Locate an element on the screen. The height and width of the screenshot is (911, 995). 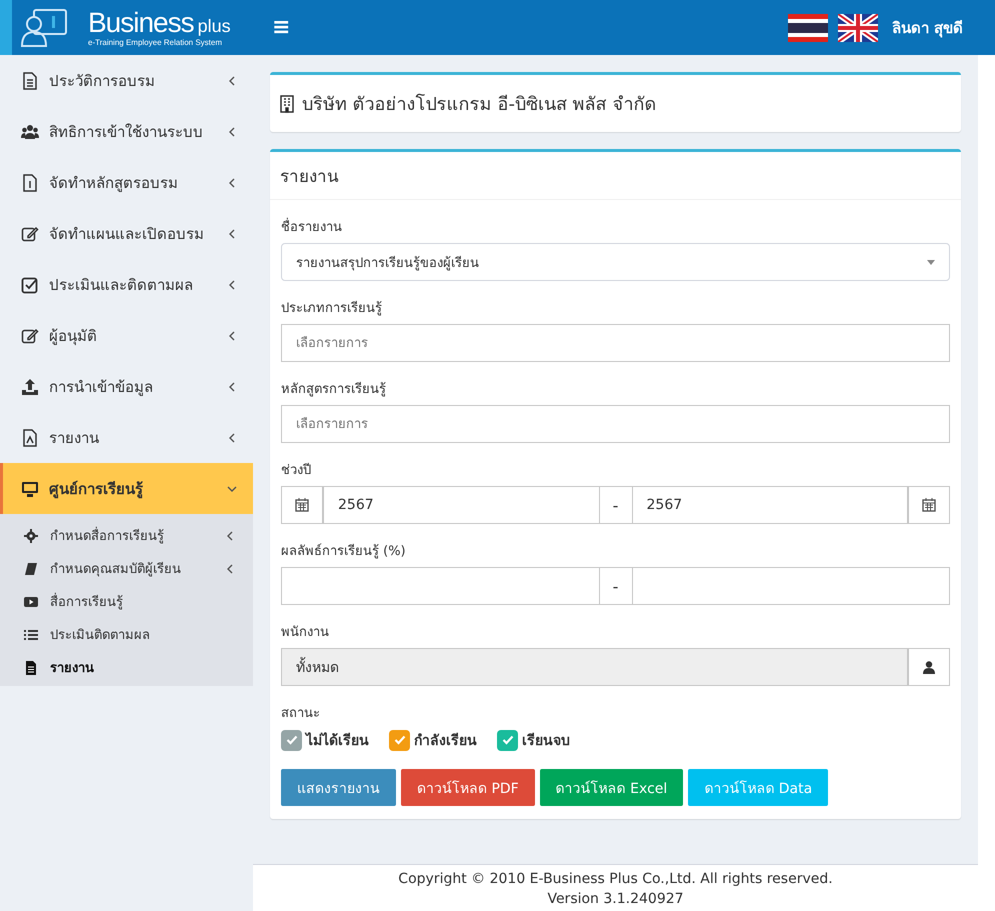
doc-icon is located at coordinates (30, 183).